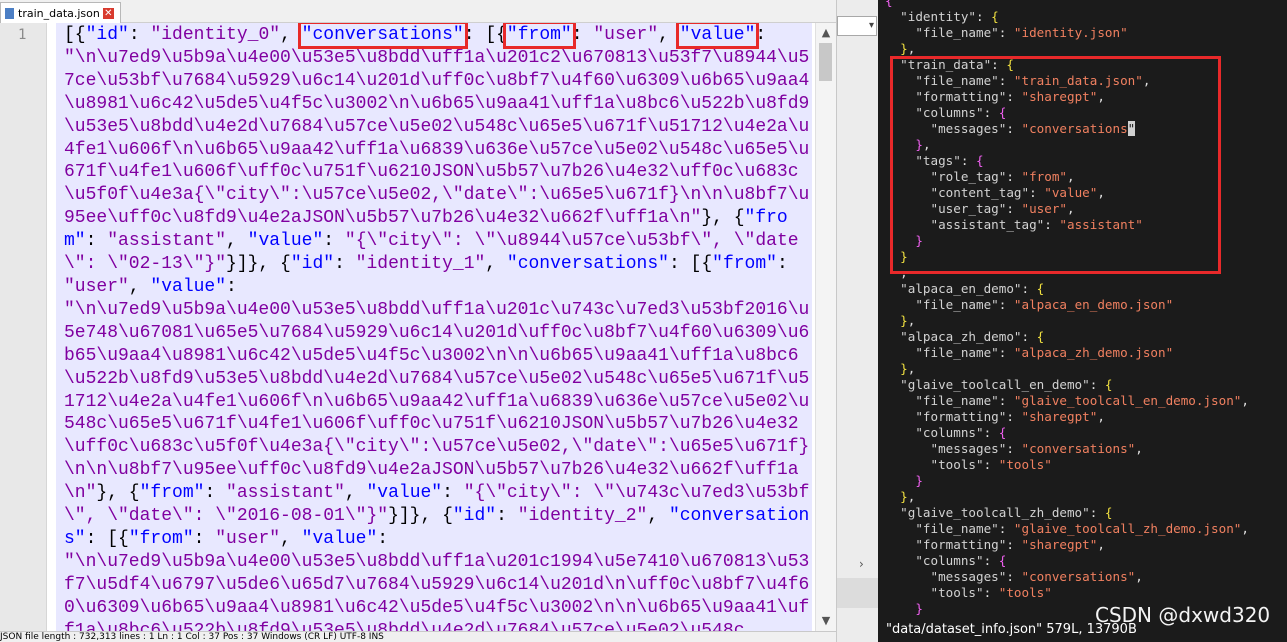 The width and height of the screenshot is (1287, 642). Describe the element at coordinates (826, 33) in the screenshot. I see `scroll-up-icon: ▲` at that location.